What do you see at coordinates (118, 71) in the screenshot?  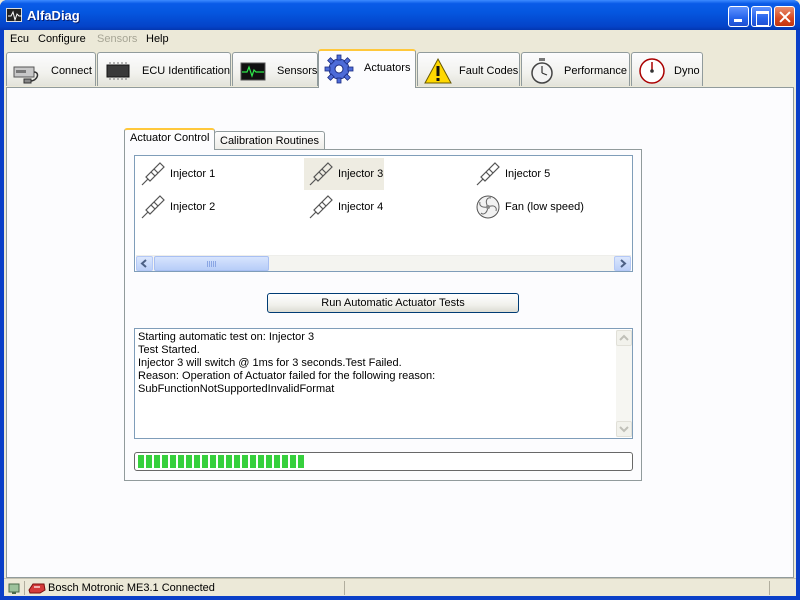 I see `chip-icon` at bounding box center [118, 71].